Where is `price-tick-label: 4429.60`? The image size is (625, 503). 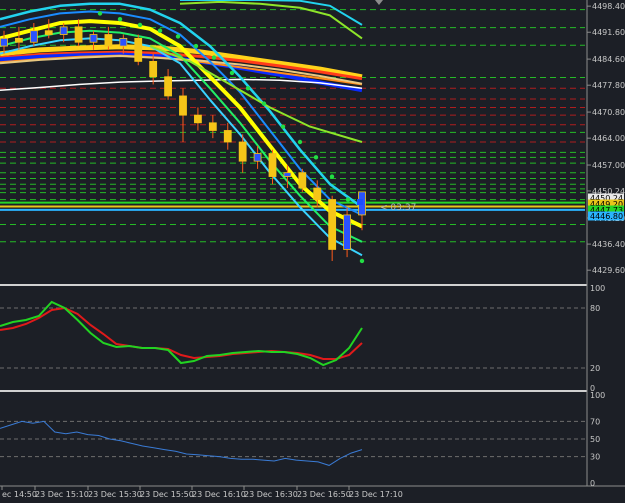
price-tick-label: 4429.60 is located at coordinates (608, 270).